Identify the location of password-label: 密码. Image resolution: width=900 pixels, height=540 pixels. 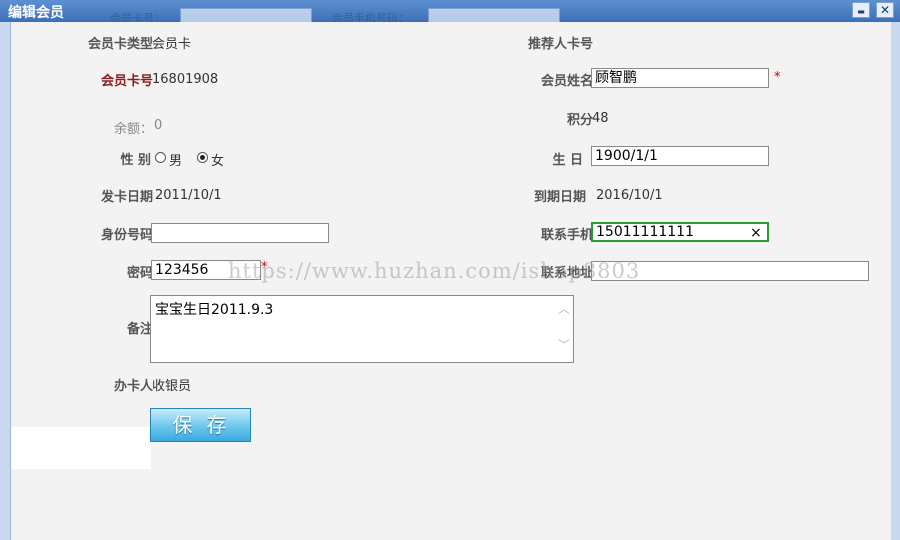
(139, 273).